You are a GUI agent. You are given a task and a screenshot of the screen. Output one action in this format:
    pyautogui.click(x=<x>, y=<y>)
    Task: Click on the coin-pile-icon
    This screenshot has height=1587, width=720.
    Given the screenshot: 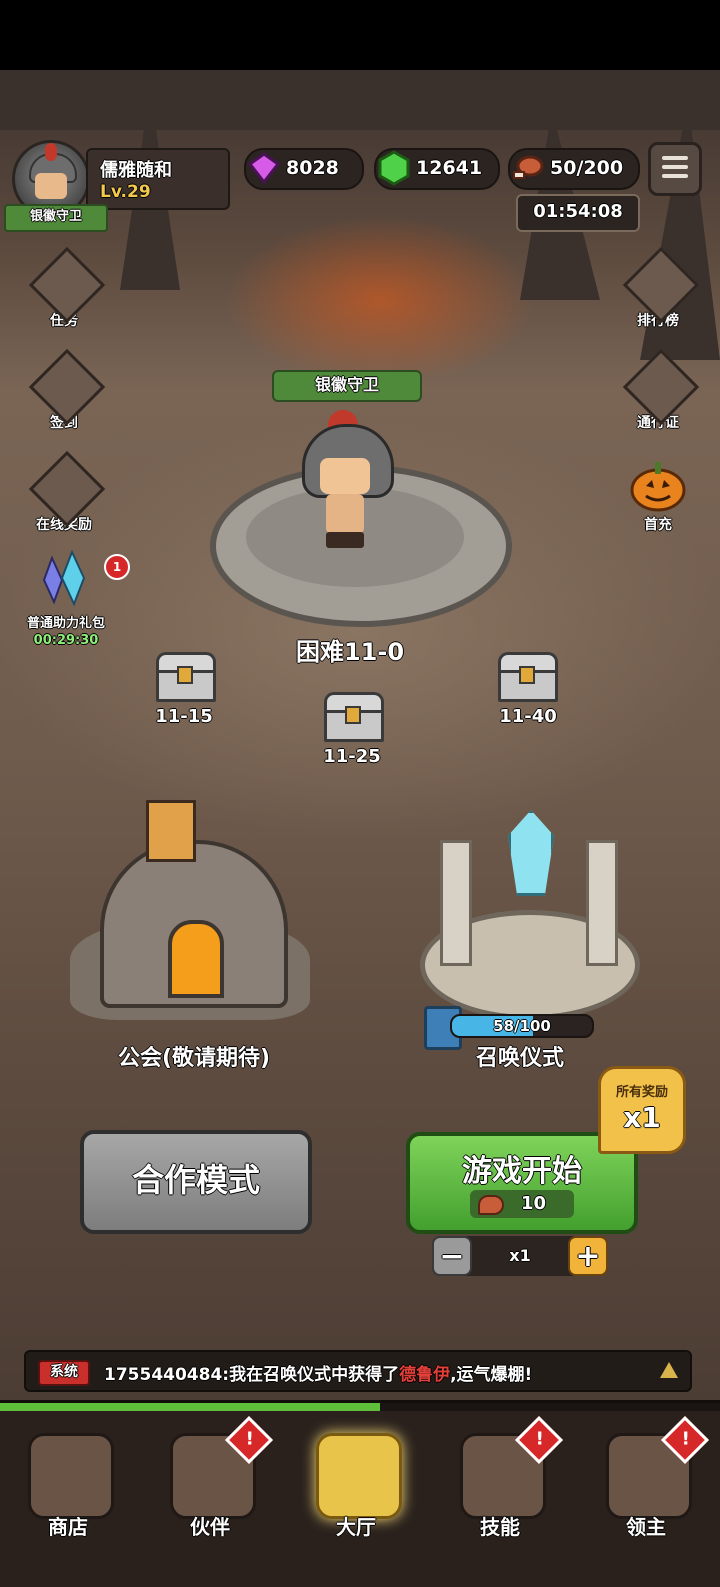 What is the action you would take?
    pyautogui.click(x=67, y=489)
    